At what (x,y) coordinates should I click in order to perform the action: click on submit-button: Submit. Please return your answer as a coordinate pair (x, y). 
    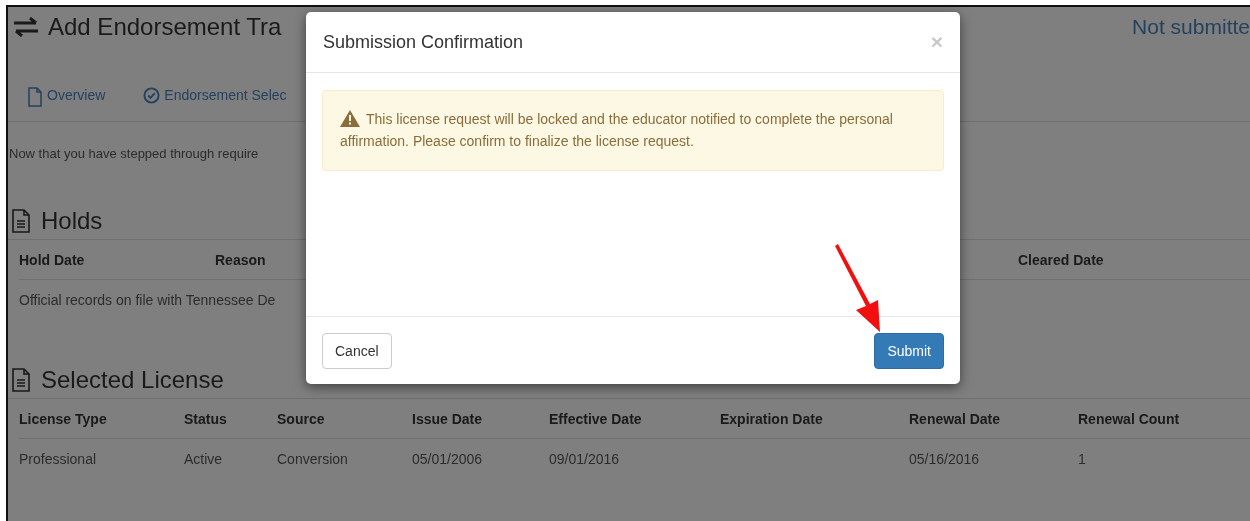
    Looking at the image, I should click on (909, 351).